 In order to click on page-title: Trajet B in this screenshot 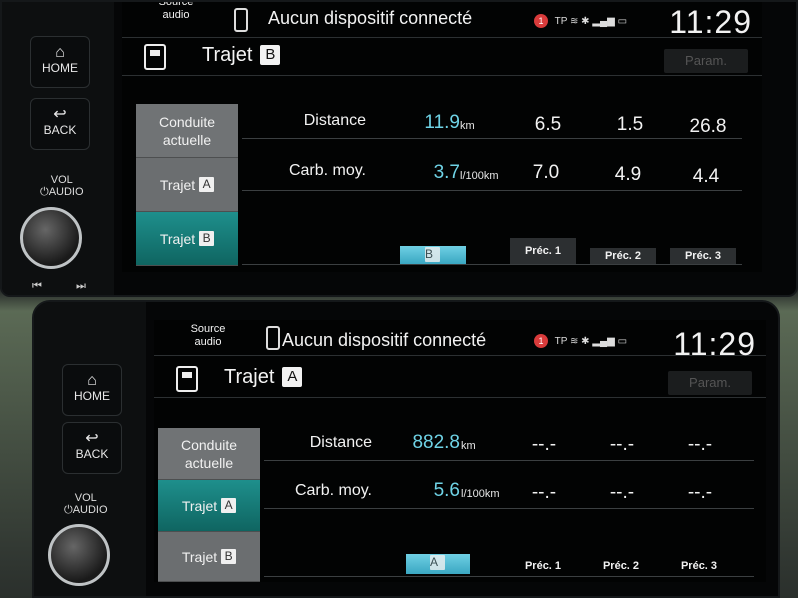, I will do `click(241, 55)`.